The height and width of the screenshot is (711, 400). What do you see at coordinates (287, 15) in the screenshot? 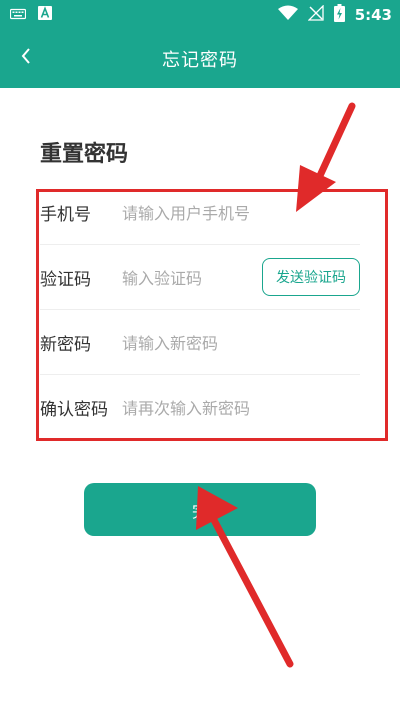
I see `wifi-icon` at bounding box center [287, 15].